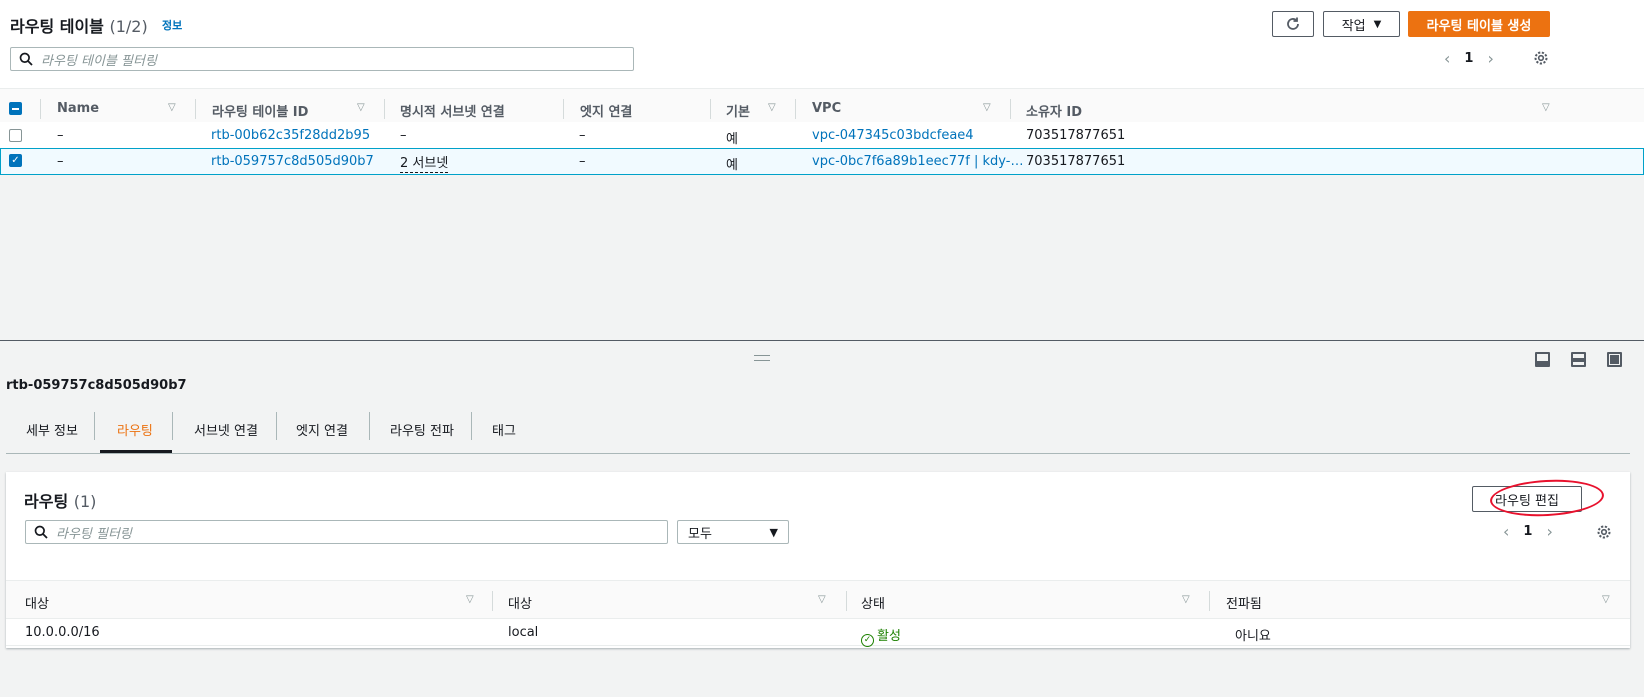  What do you see at coordinates (452, 110) in the screenshot?
I see `column-header-subnet: 명시적 서브넷 연결` at bounding box center [452, 110].